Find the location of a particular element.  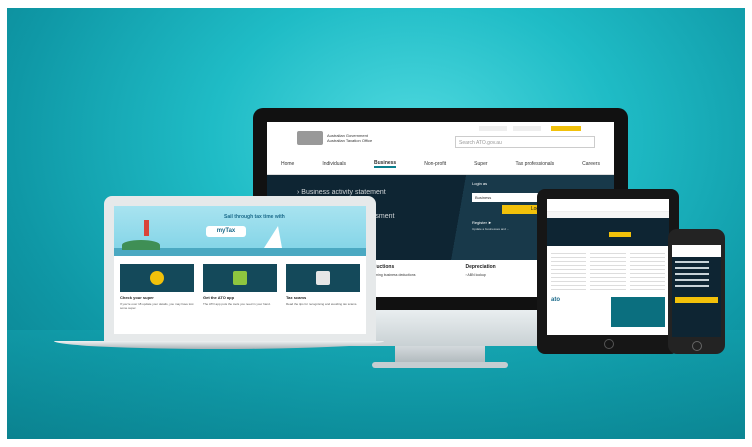

topic-link: › ABN lookup is located at coordinates (480, 275).